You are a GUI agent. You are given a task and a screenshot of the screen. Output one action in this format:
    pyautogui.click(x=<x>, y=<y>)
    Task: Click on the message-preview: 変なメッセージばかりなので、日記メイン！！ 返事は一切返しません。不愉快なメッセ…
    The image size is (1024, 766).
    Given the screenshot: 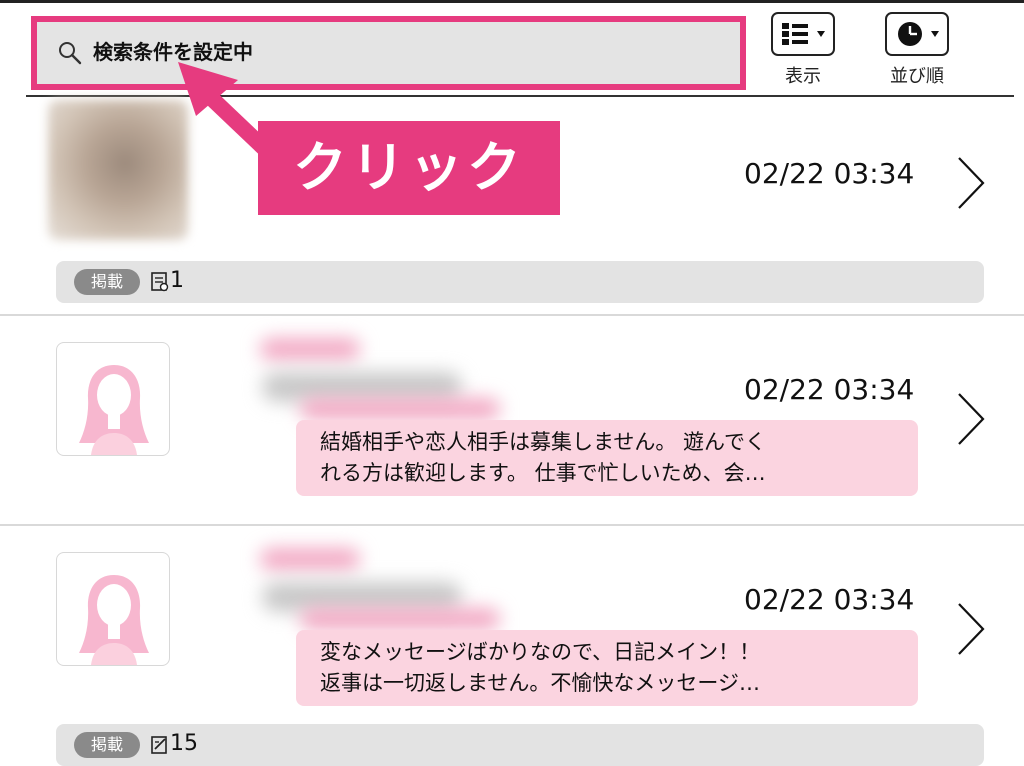 What is the action you would take?
    pyautogui.click(x=607, y=668)
    